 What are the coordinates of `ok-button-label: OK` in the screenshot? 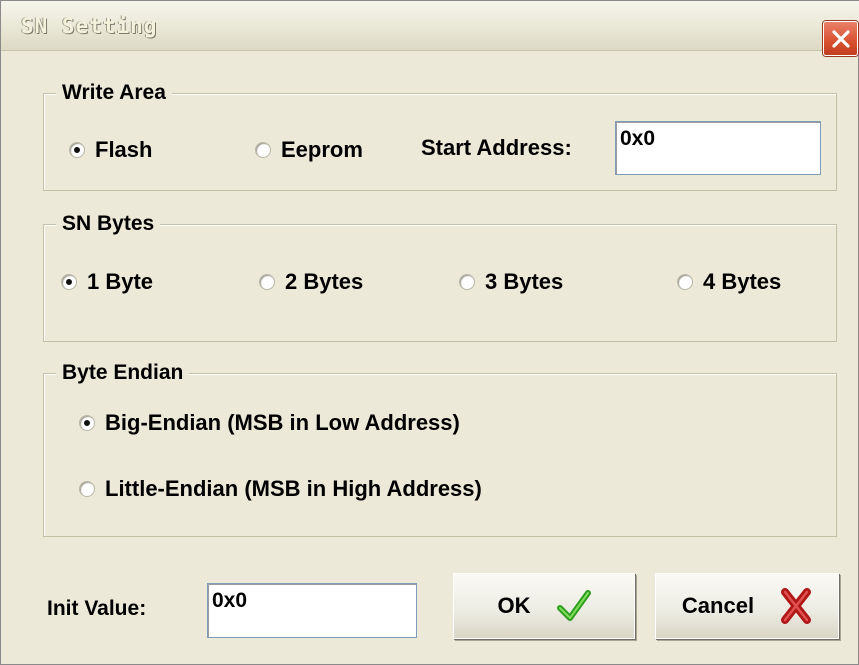 It's located at (514, 605).